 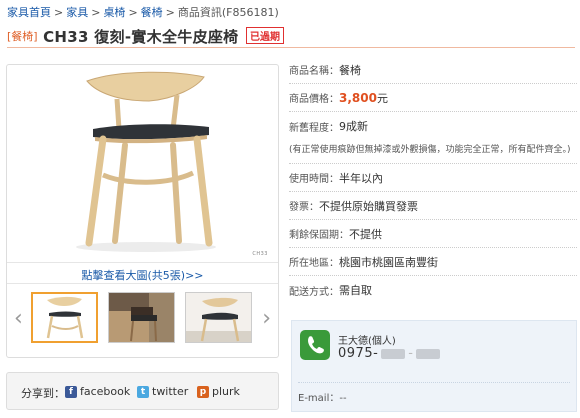 I want to click on share-plurk-label: plurk, so click(x=226, y=391).